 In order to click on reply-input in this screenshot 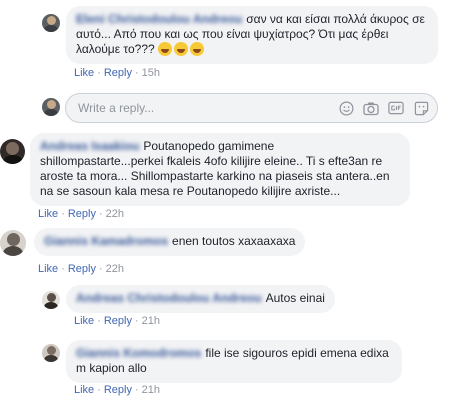, I will do `click(203, 108)`.